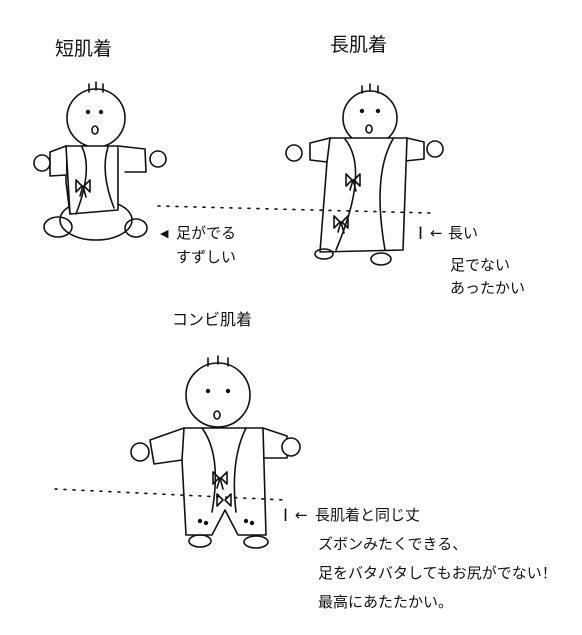 The height and width of the screenshot is (635, 582). I want to click on long-undershirt-note-3: あったかい, so click(488, 288).